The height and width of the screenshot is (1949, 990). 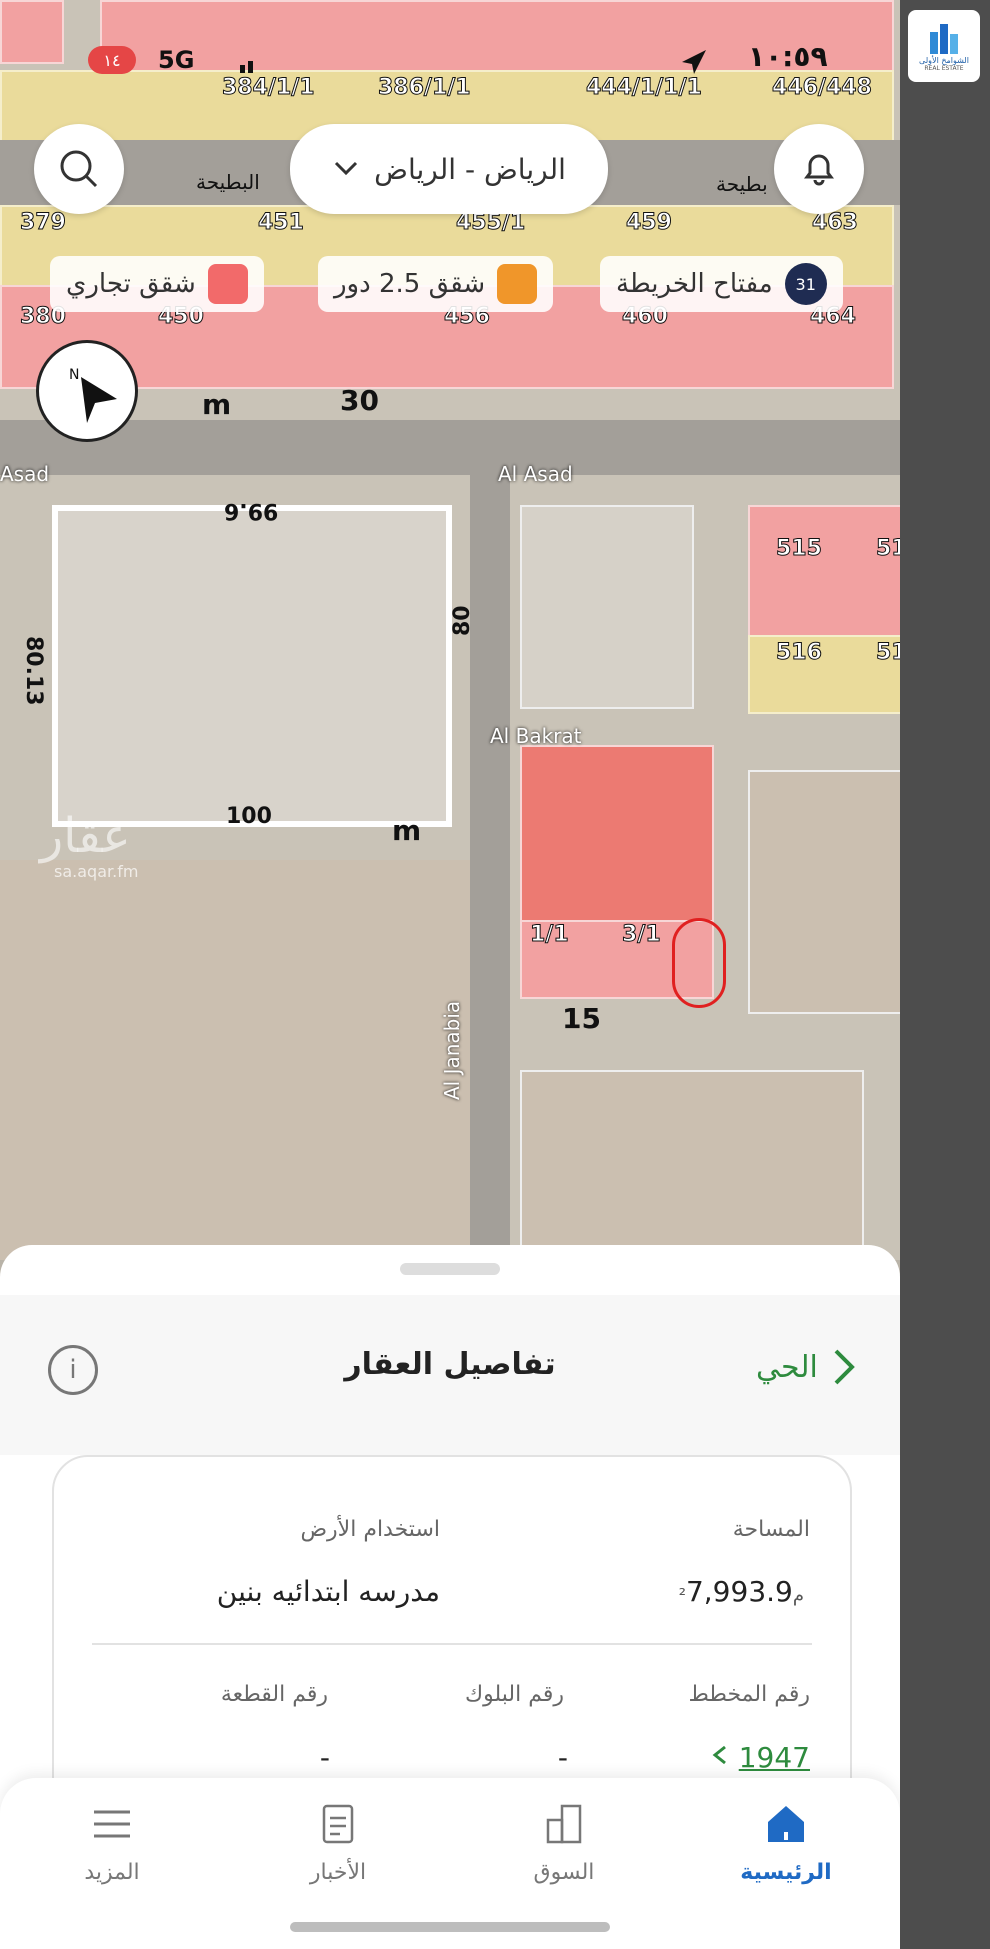 I want to click on dimension-label: 100, so click(x=249, y=816).